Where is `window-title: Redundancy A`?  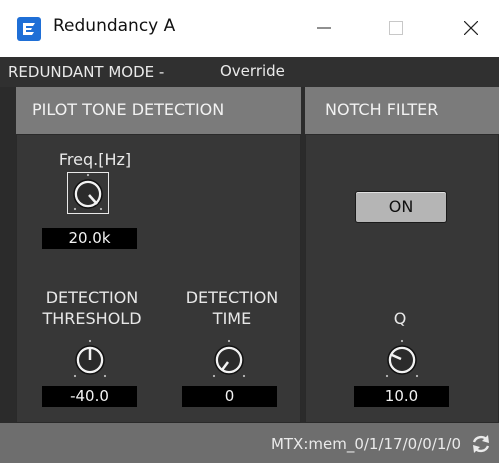
window-title: Redundancy A is located at coordinates (114, 26).